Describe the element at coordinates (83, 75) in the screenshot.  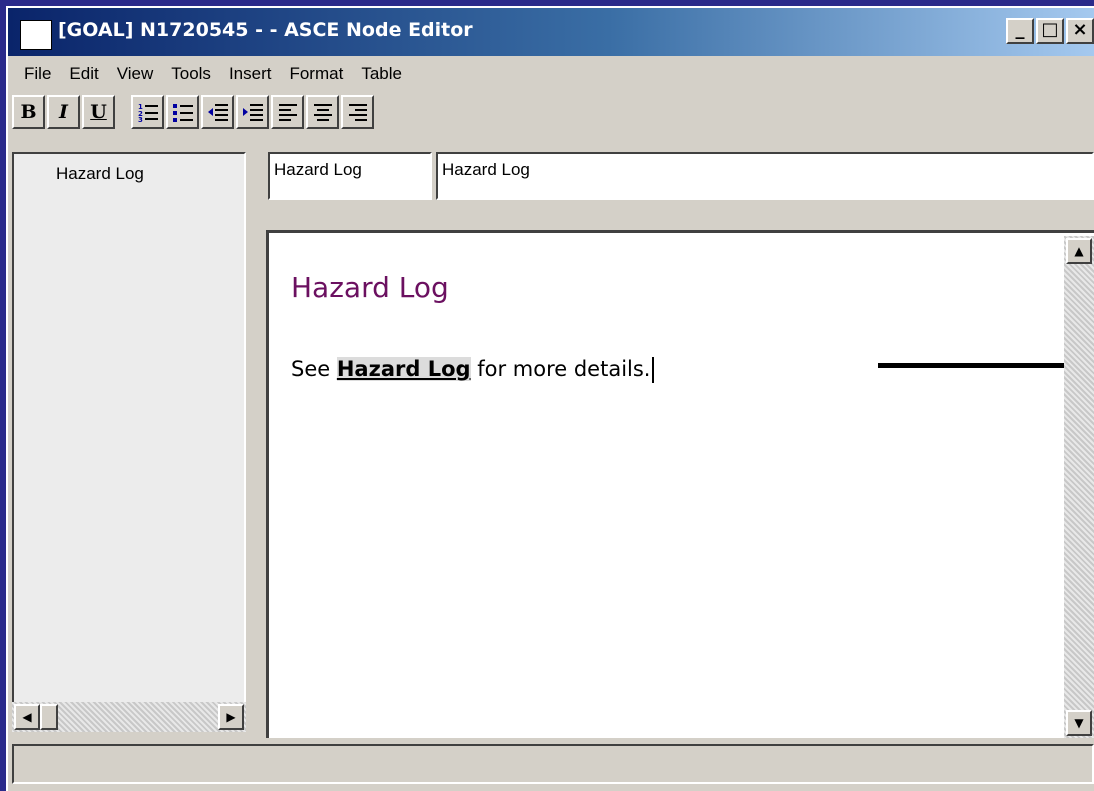
I see `menu-edit: Edit` at that location.